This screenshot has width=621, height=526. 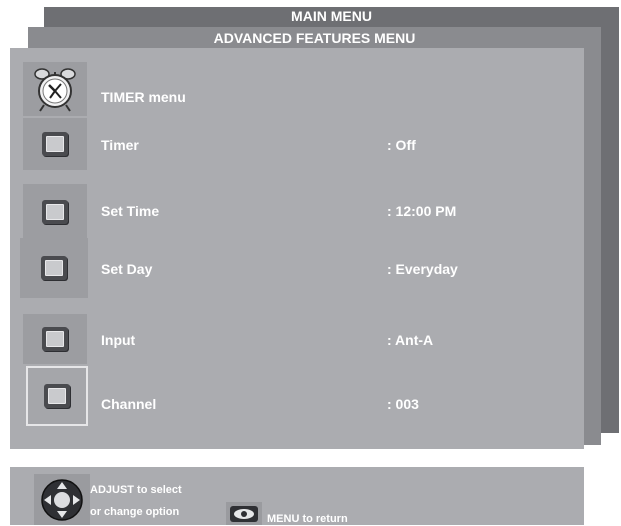 What do you see at coordinates (130, 211) in the screenshot?
I see `menu-row-label: Set Time` at bounding box center [130, 211].